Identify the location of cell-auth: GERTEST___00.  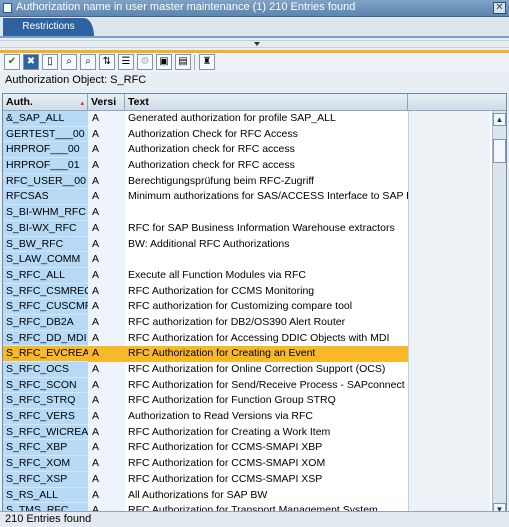
(45, 134).